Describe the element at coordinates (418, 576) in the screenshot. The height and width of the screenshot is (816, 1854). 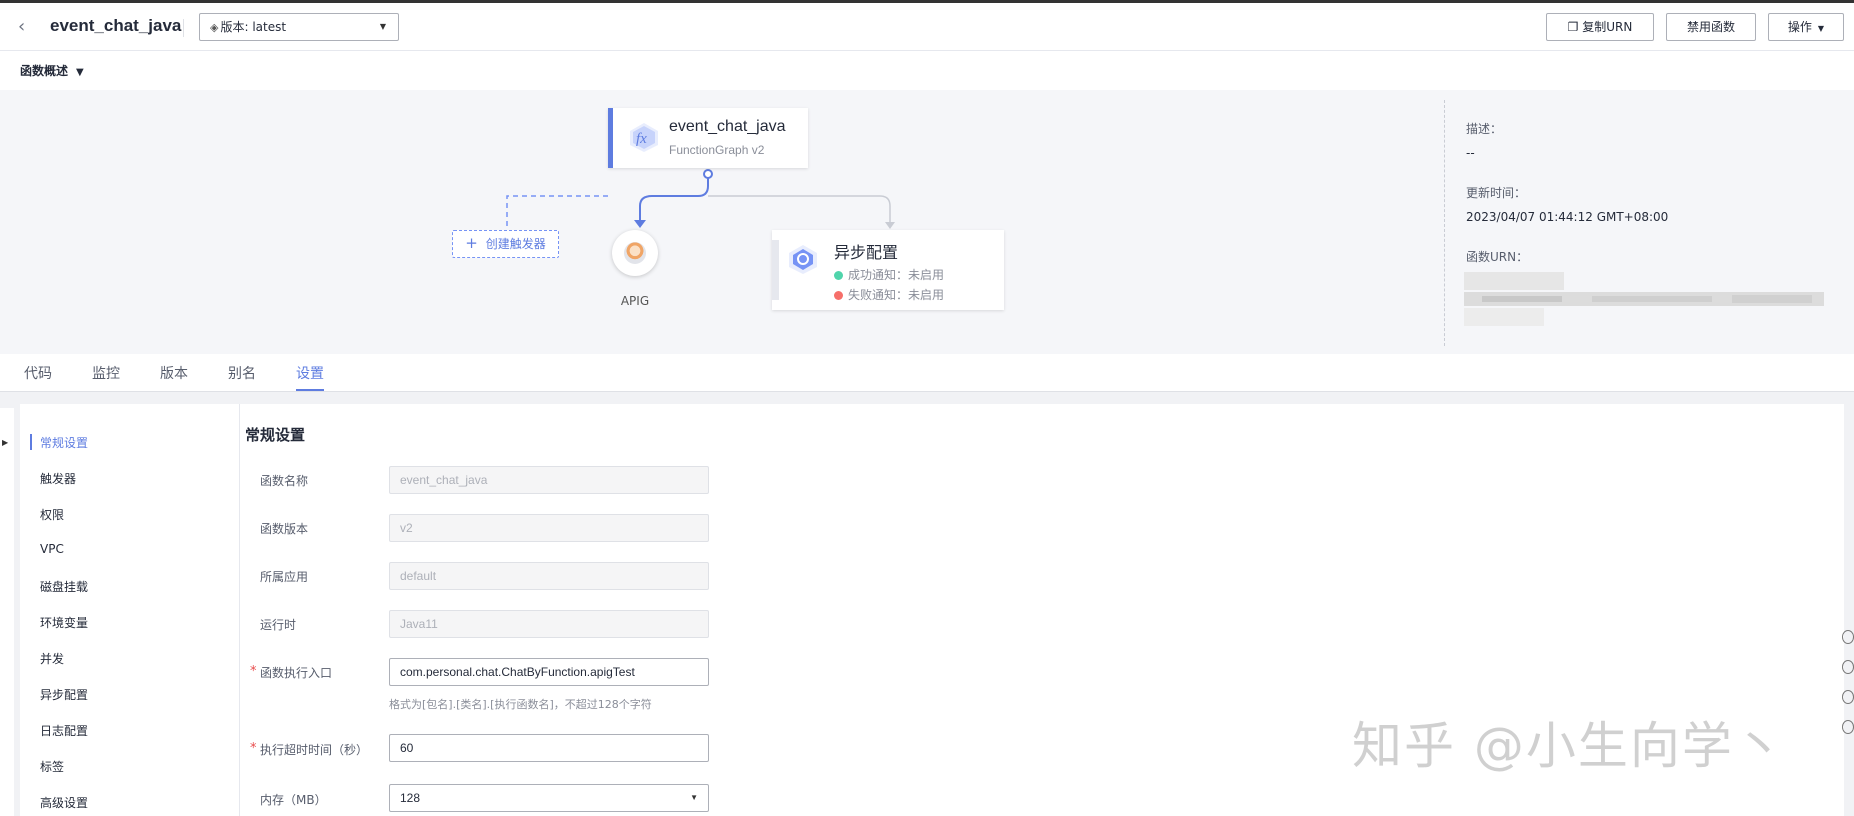
I see `app-value: default` at that location.